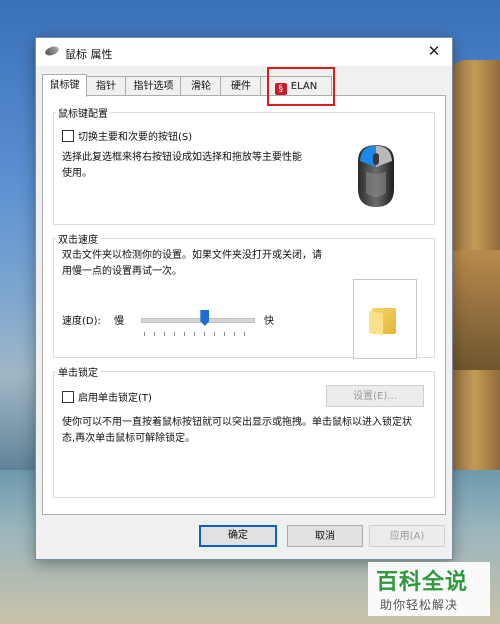 The width and height of the screenshot is (500, 624). I want to click on test-folder-area, so click(385, 319).